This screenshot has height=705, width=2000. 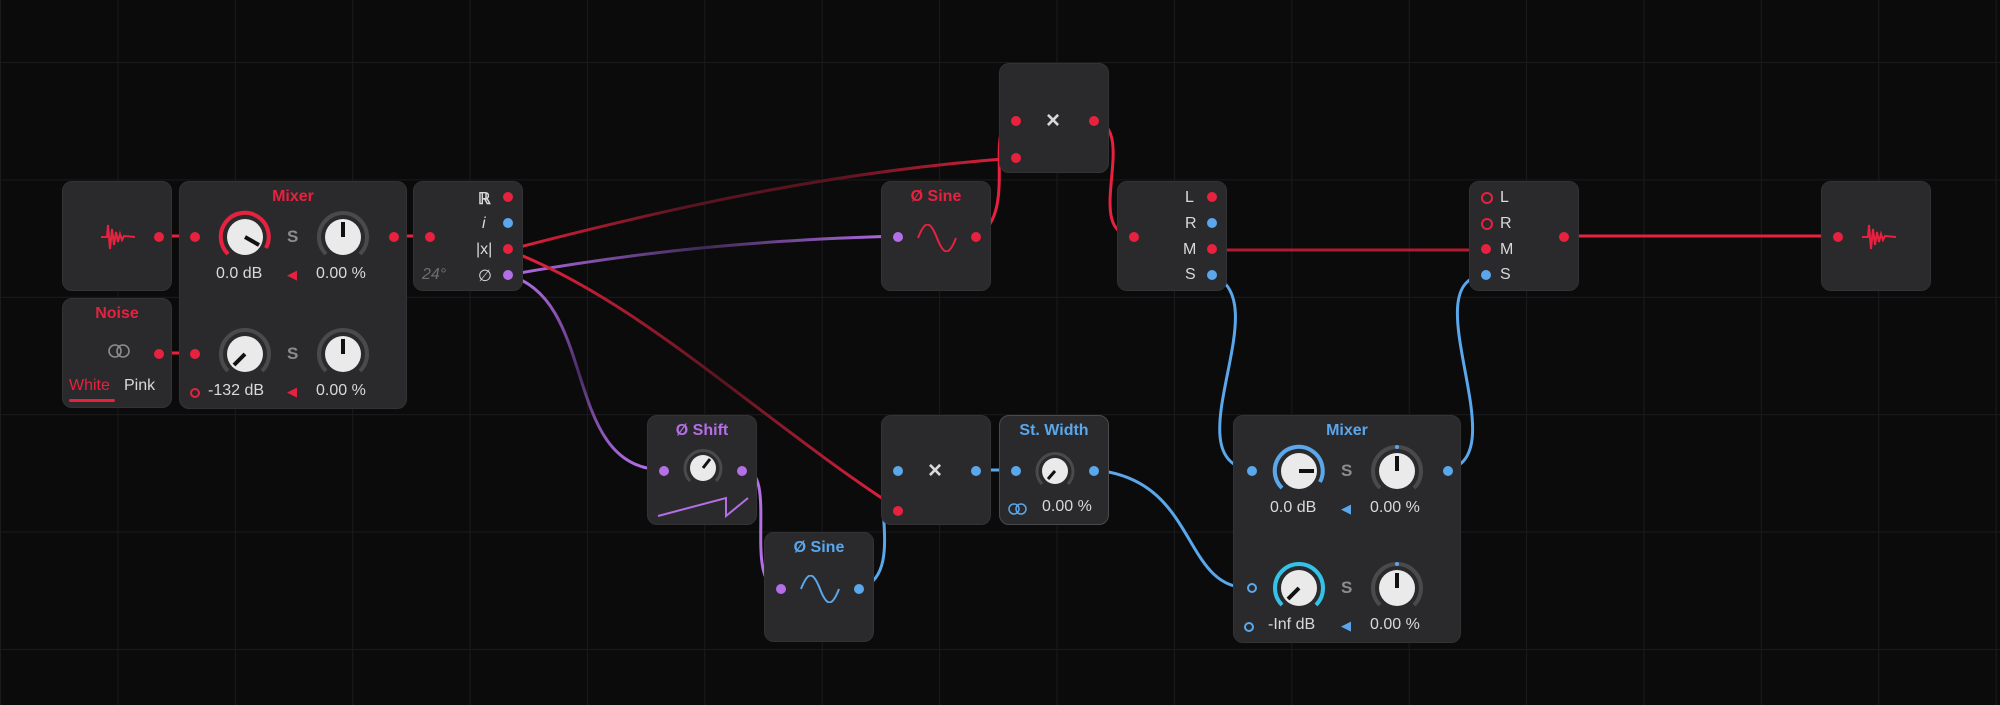 I want to click on mixer-top-ch2-width-value: 0.00 %, so click(x=341, y=390).